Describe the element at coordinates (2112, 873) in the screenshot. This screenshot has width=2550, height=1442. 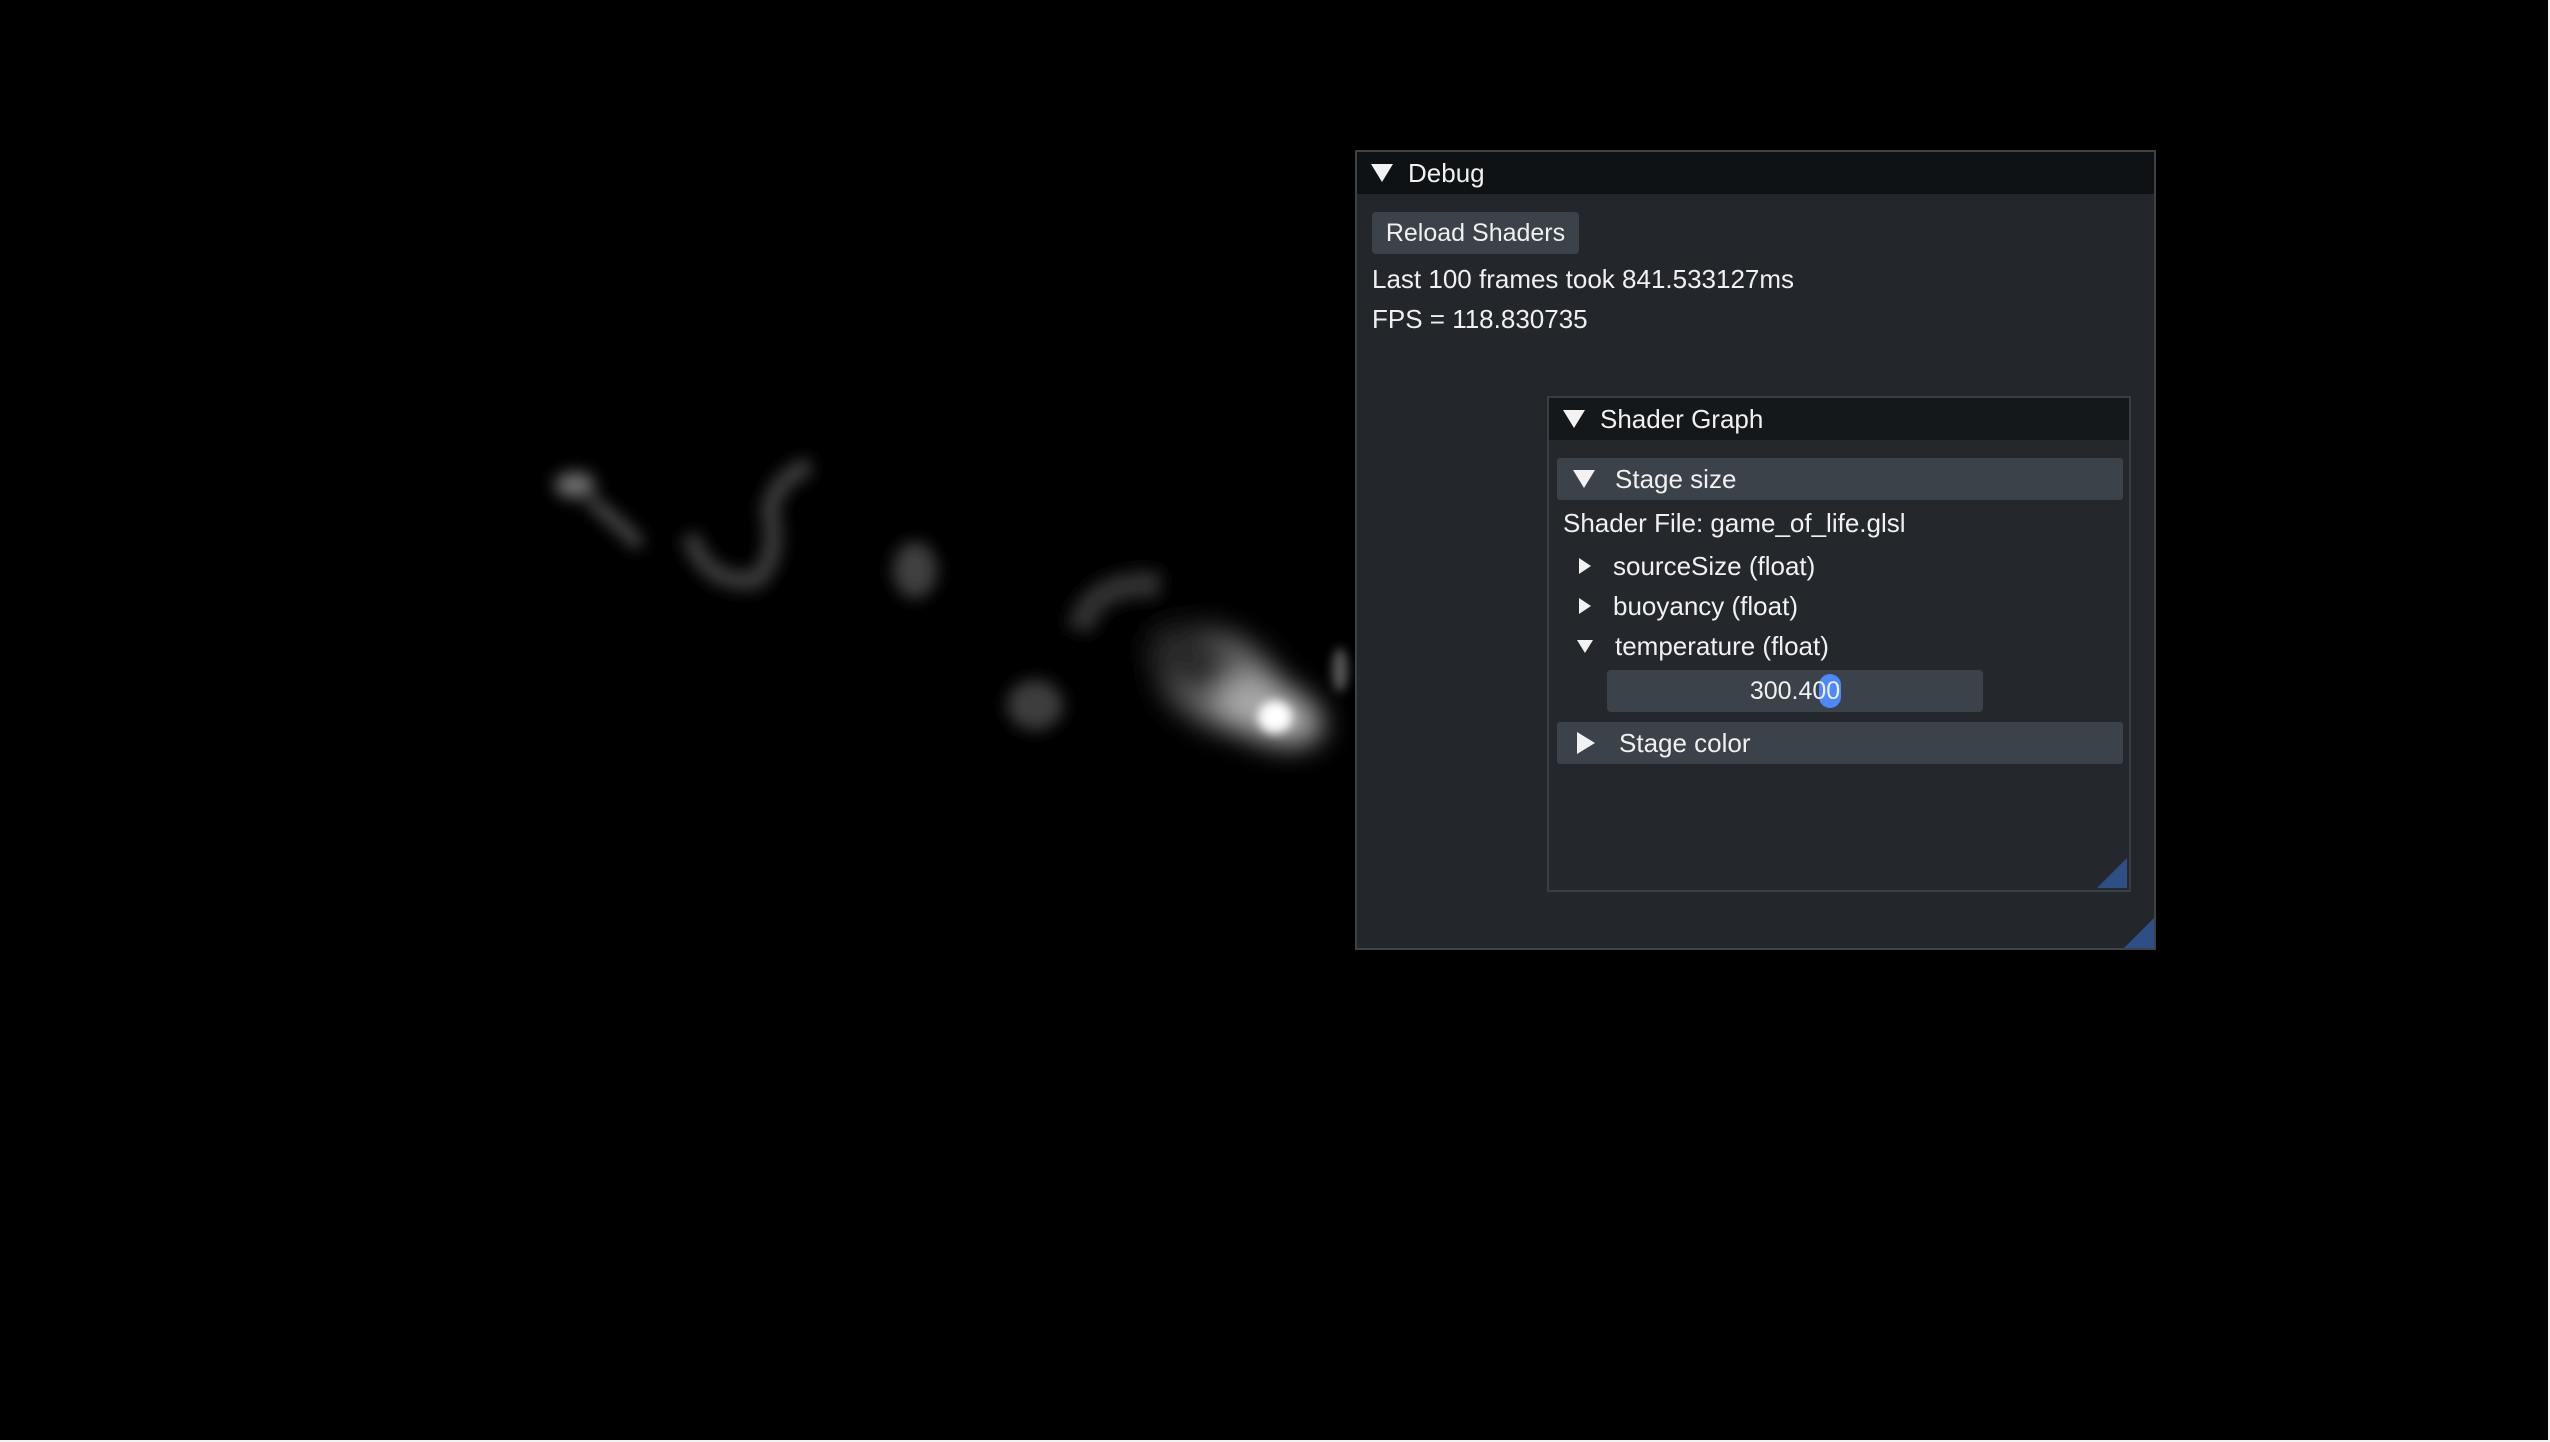
I see `shader-graph-resize-grip` at that location.